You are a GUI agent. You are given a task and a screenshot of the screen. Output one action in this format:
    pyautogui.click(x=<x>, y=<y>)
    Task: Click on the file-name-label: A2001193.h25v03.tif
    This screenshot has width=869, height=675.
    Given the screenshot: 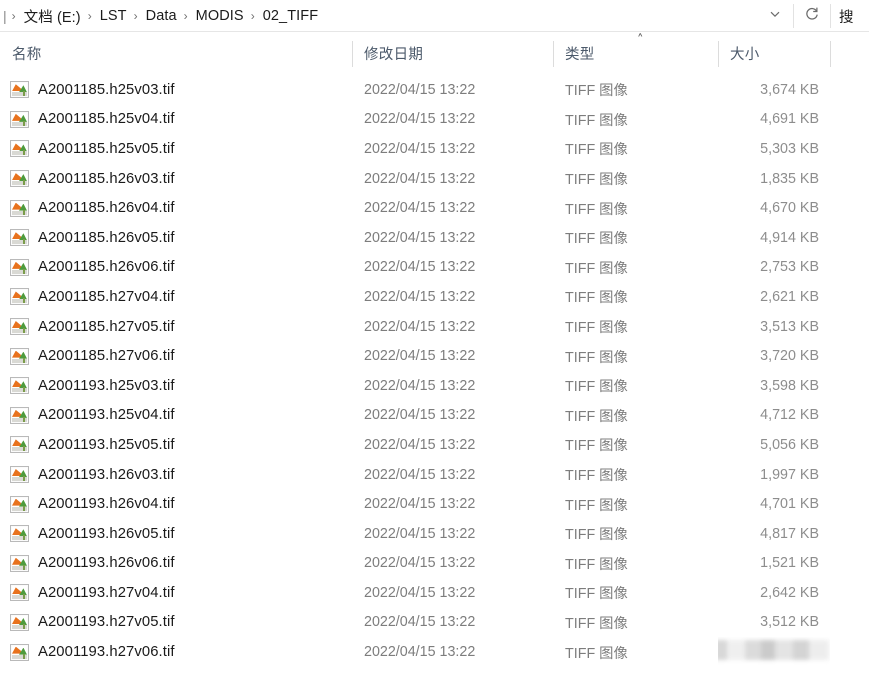 What is the action you would take?
    pyautogui.click(x=106, y=385)
    